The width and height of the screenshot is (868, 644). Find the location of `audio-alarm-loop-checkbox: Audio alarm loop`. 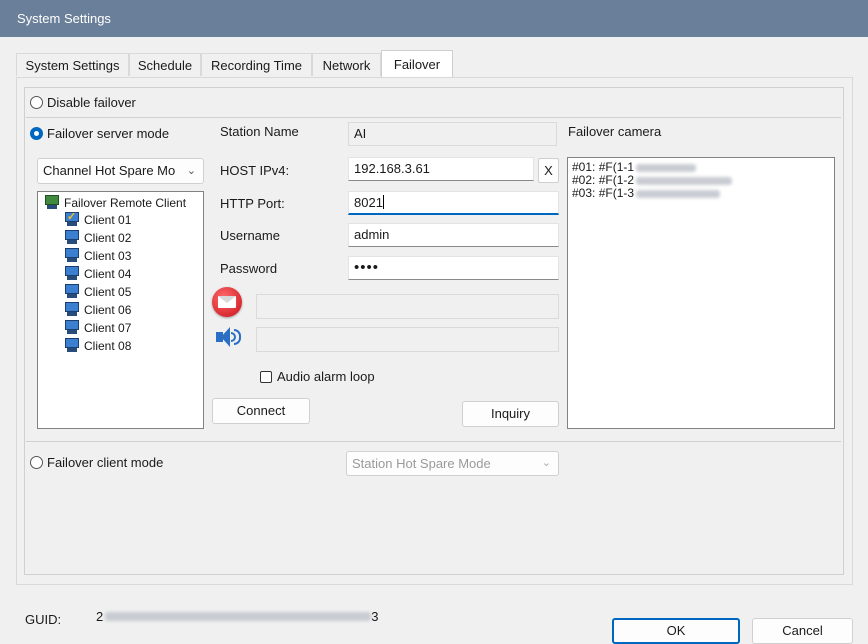

audio-alarm-loop-checkbox: Audio alarm loop is located at coordinates (317, 376).